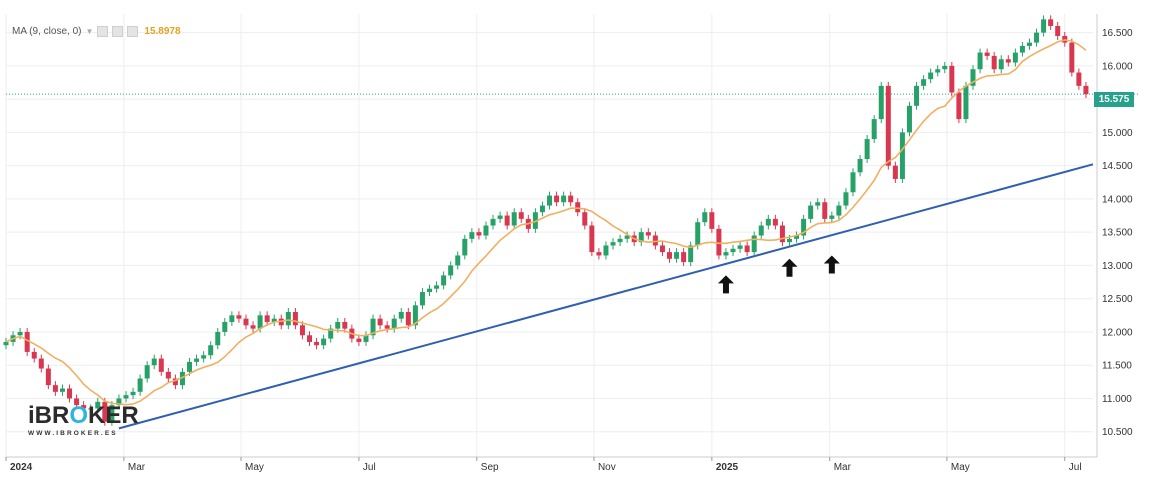  What do you see at coordinates (162, 31) in the screenshot?
I see `indicator-value: 15.8978` at bounding box center [162, 31].